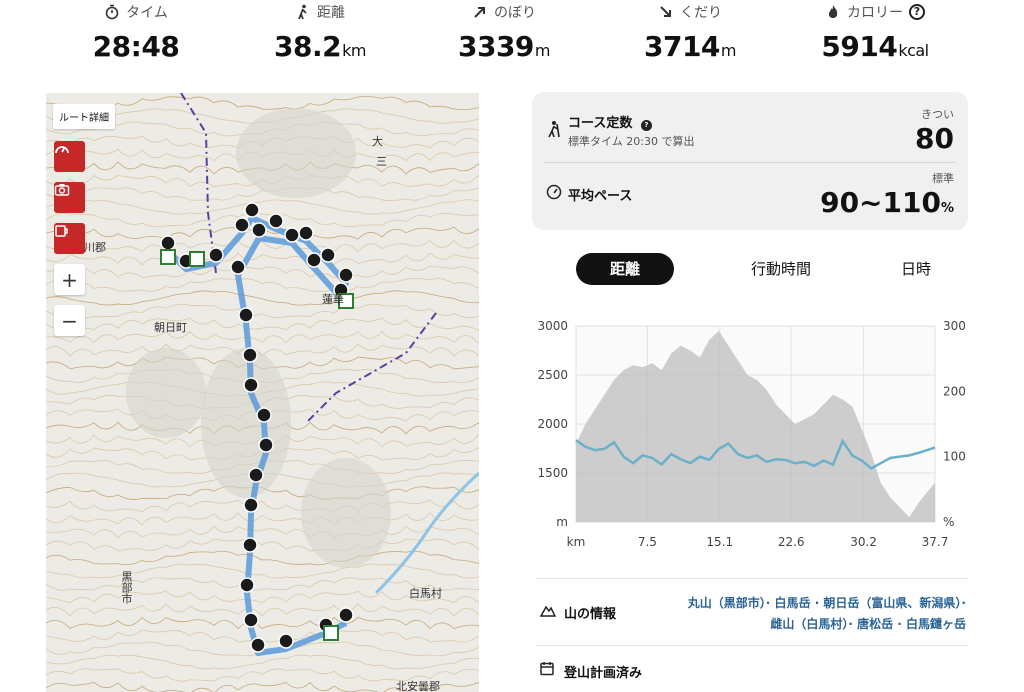 The image size is (1024, 692). I want to click on stat-number: 5914, so click(859, 46).